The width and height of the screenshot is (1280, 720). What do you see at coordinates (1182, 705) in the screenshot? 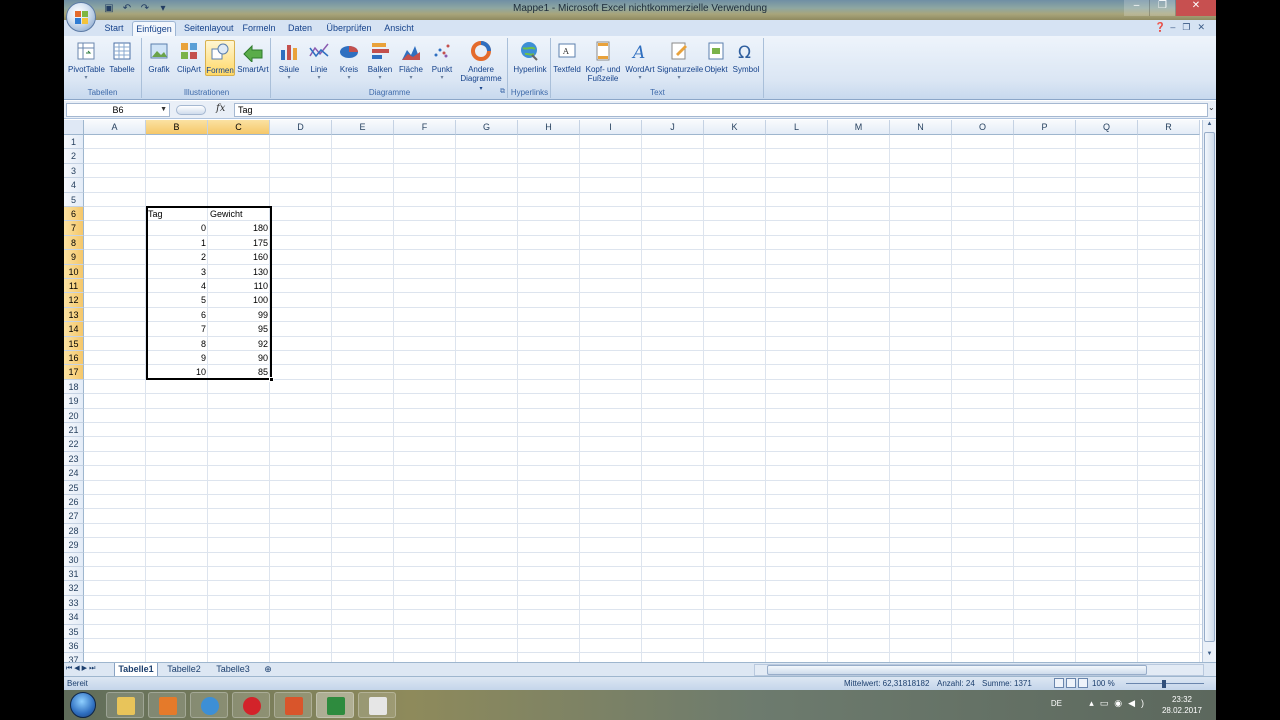
I see `clock: 23:32 28.02.2017` at bounding box center [1182, 705].